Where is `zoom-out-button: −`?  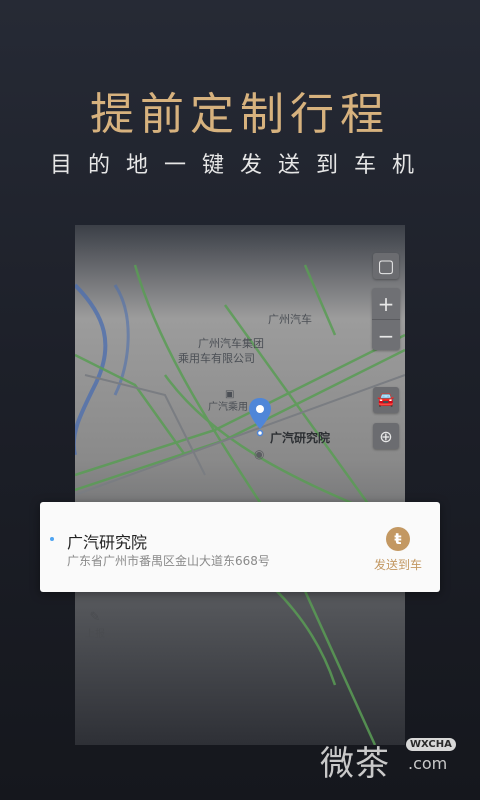 zoom-out-button: − is located at coordinates (386, 335).